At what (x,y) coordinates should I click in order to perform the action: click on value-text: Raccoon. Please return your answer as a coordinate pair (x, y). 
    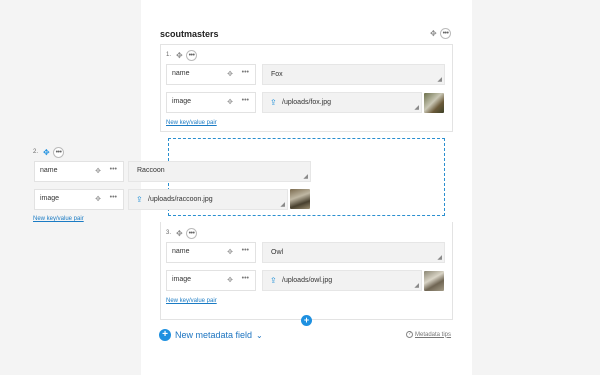
    Looking at the image, I should click on (151, 170).